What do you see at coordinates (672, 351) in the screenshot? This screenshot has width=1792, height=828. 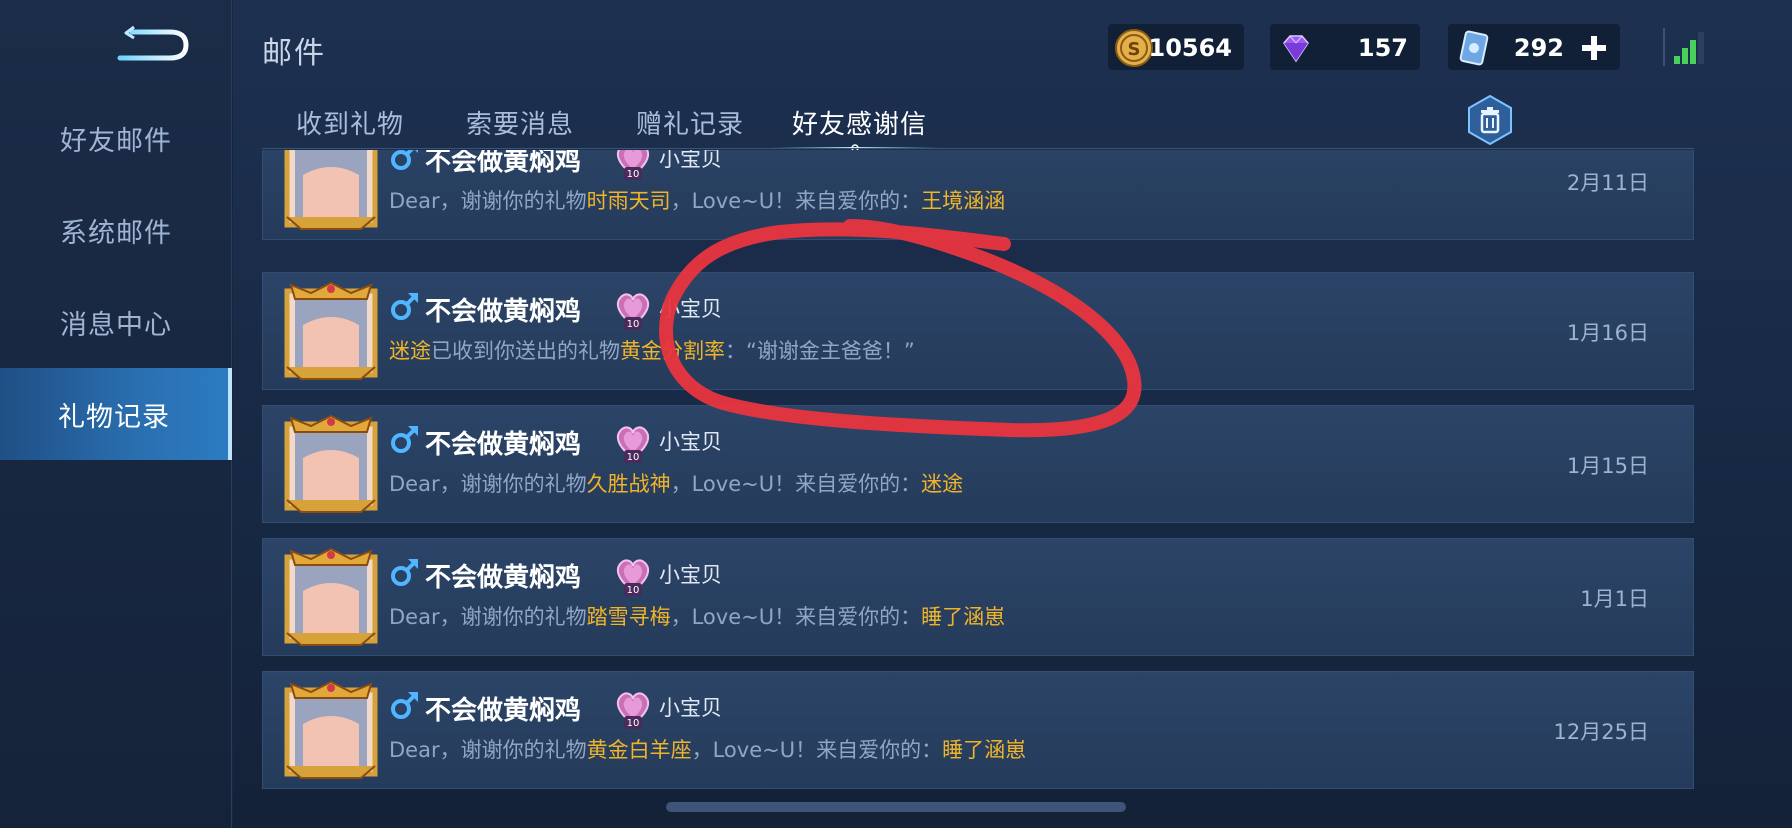 I see `gift-name: 黄金分割率` at bounding box center [672, 351].